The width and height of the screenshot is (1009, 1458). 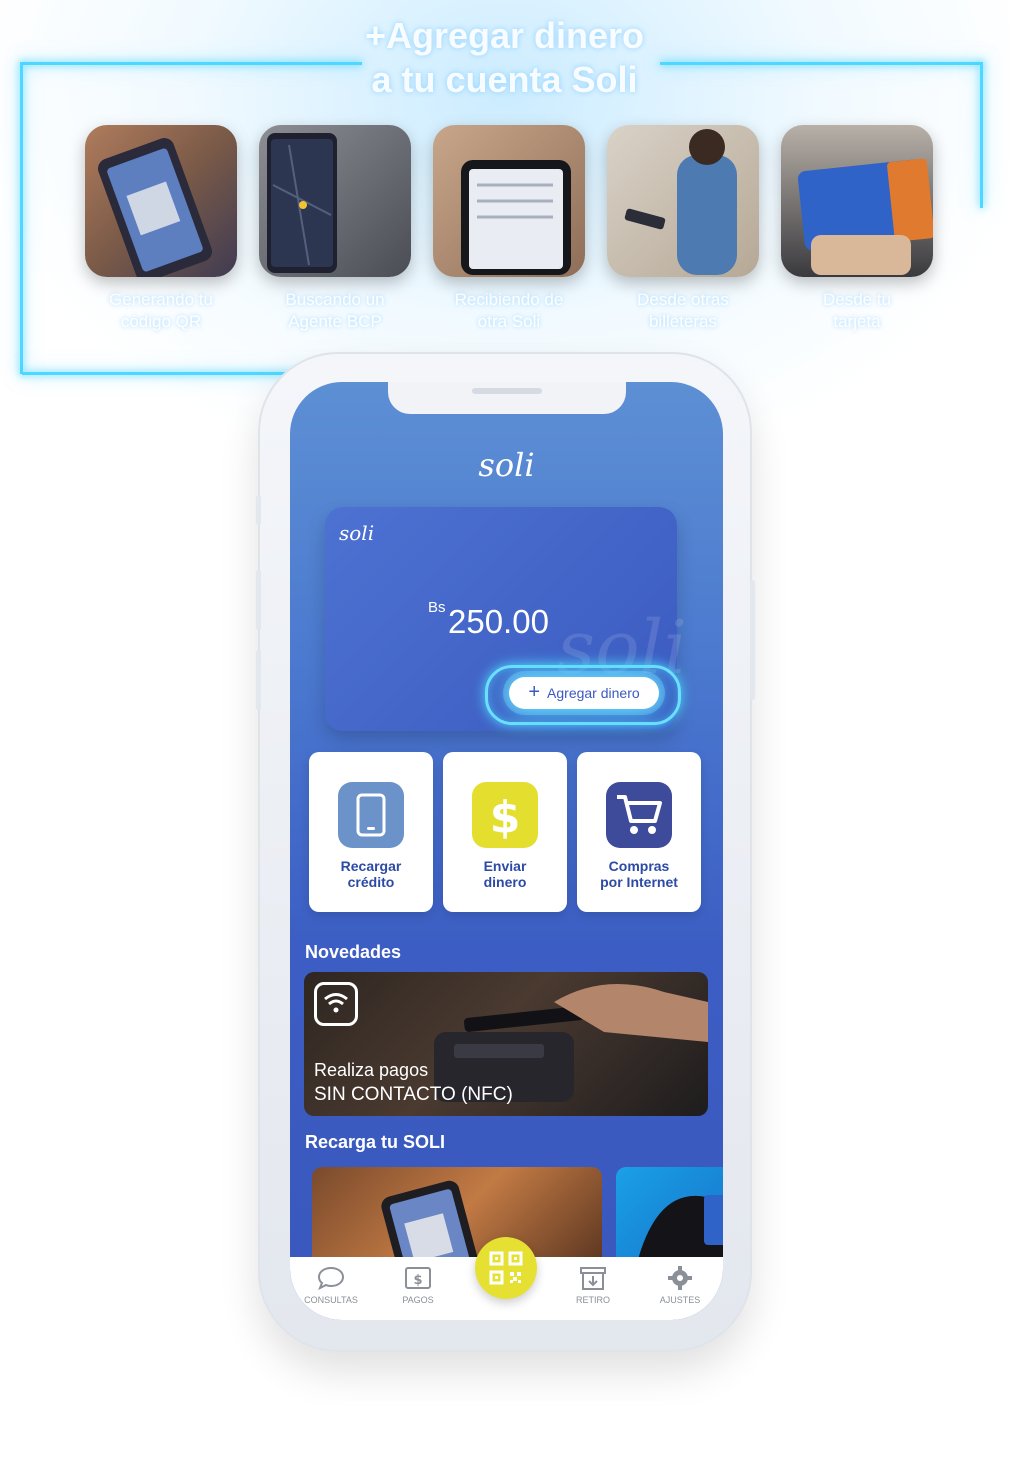 I want to click on qr-icon, so click(x=506, y=1268).